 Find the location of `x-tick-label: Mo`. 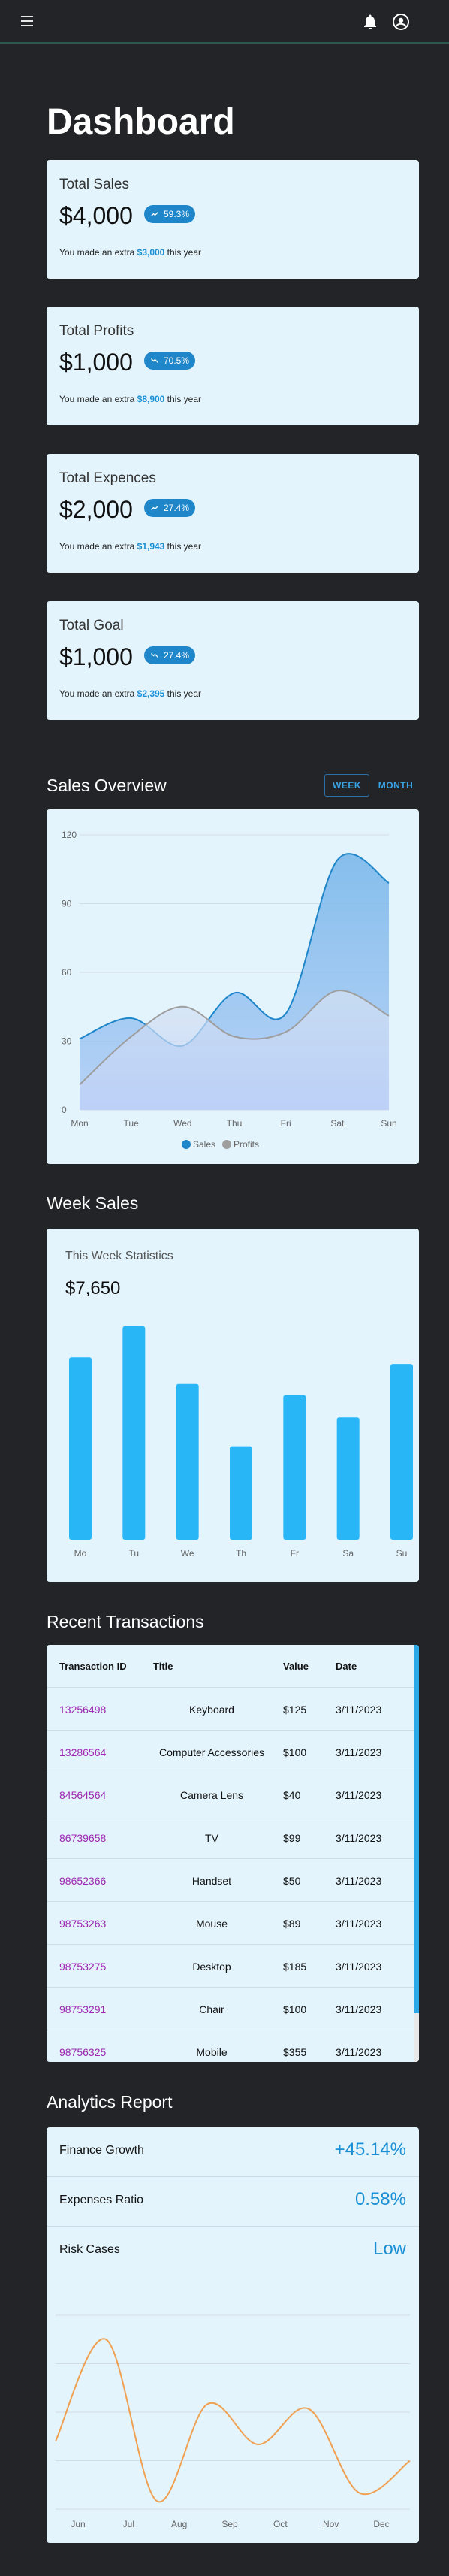

x-tick-label: Mo is located at coordinates (81, 1553).